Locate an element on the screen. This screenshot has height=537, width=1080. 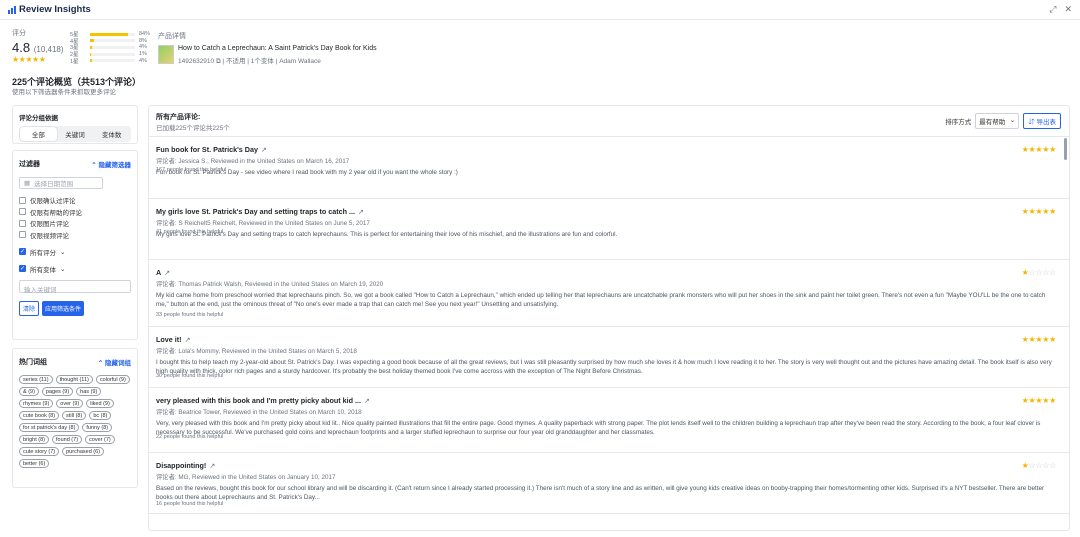
segment-control: 全部 关键词 变体数 is located at coordinates (75, 134).